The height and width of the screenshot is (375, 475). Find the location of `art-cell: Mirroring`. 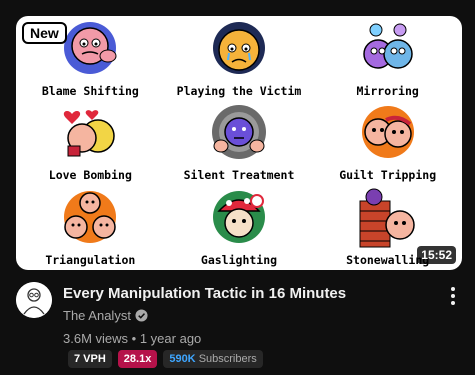

art-cell: Mirroring is located at coordinates (387, 58).